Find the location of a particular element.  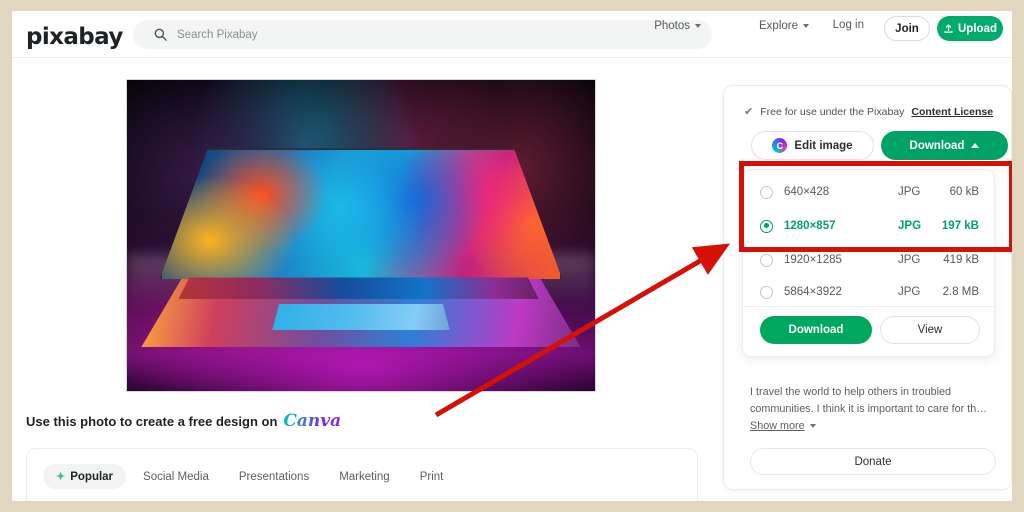

resolution-dimensions: 1920×1285 is located at coordinates (813, 260).